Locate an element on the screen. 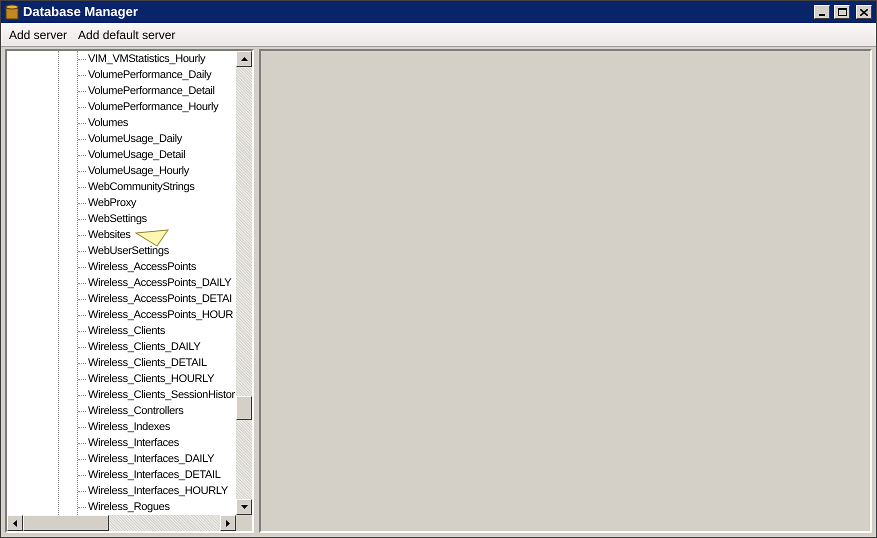  tree-item: VolumePerformance_Detail is located at coordinates (151, 91).